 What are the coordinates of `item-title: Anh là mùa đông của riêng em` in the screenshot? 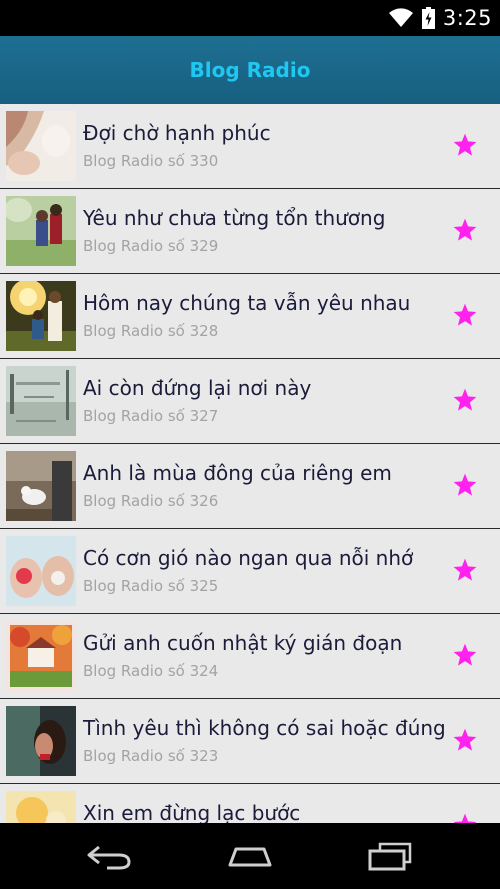 It's located at (237, 473).